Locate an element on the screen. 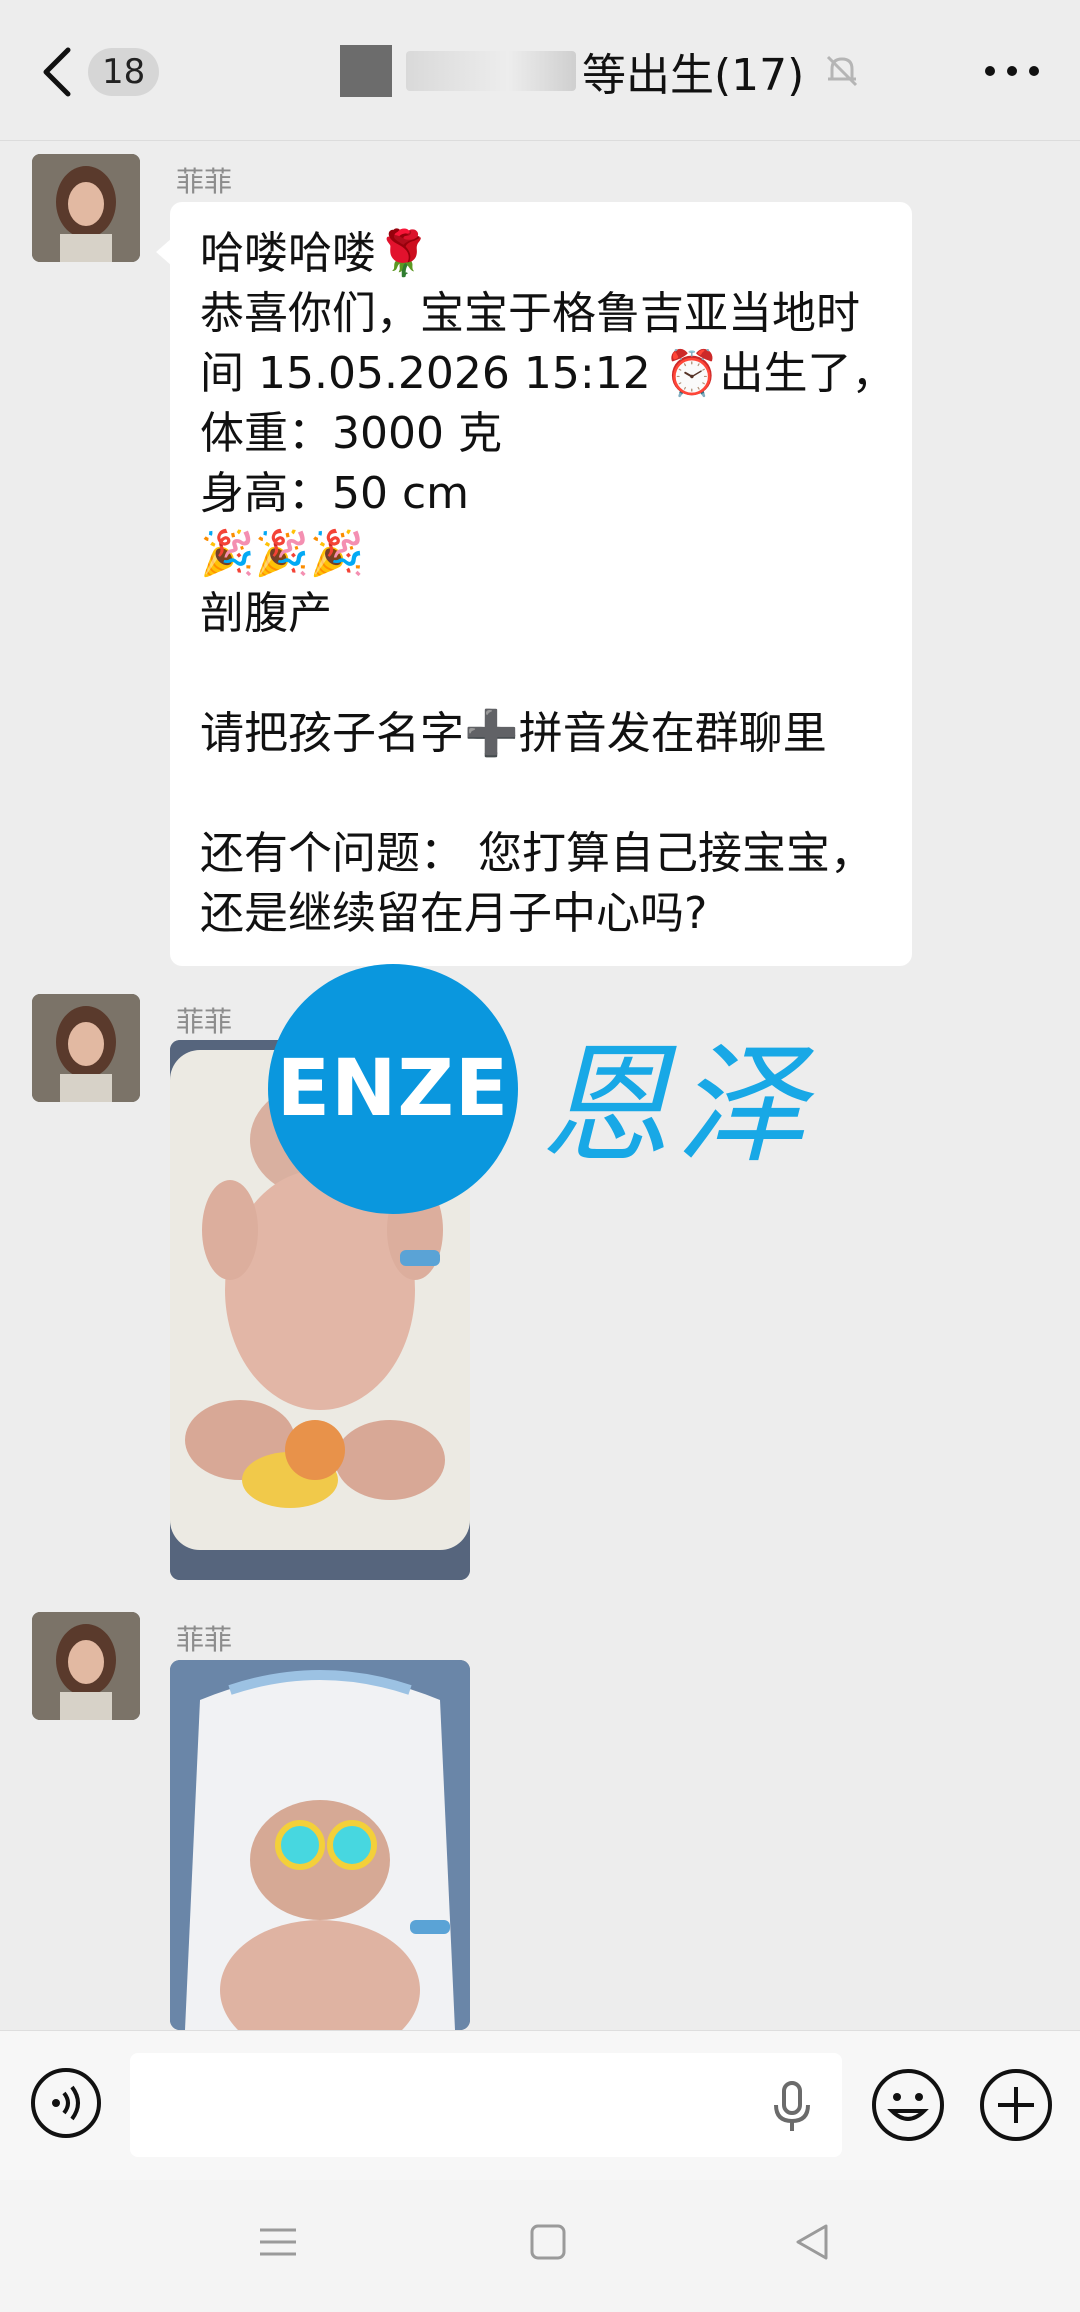  message-line: 哈喽哈喽🌹 is located at coordinates (315, 253).